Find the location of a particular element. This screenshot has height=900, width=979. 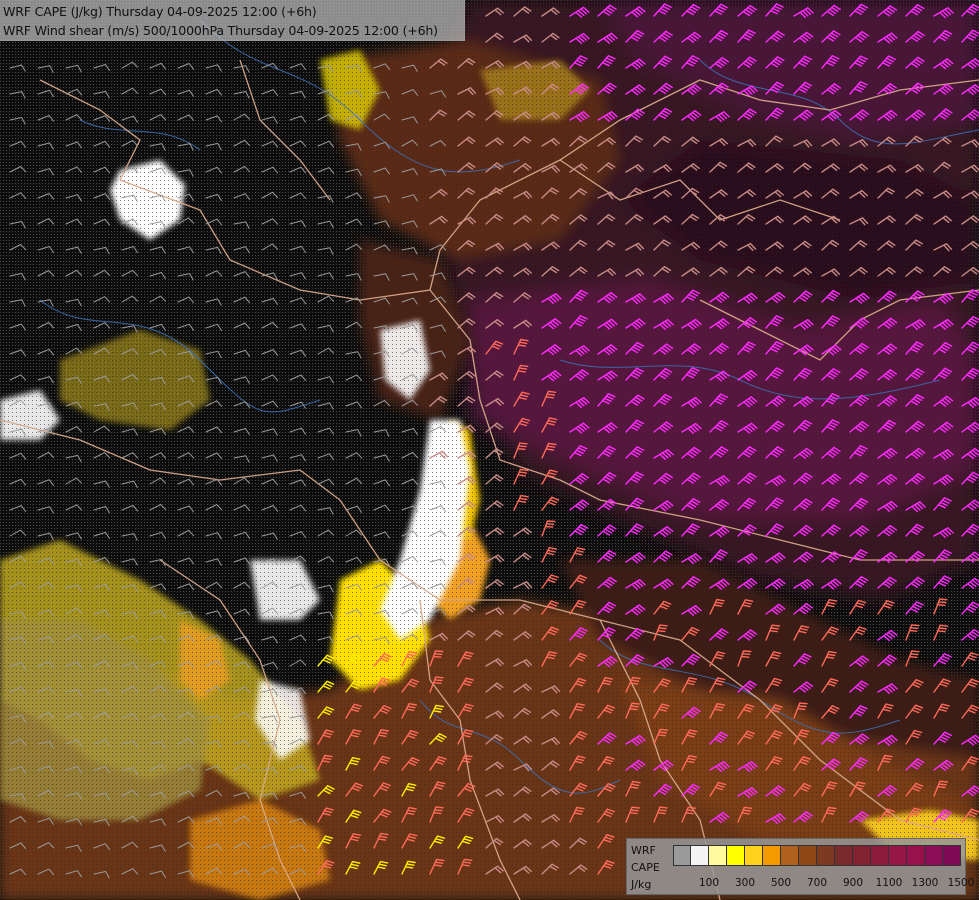

legend-variable-label: CAPE is located at coordinates (645, 867).